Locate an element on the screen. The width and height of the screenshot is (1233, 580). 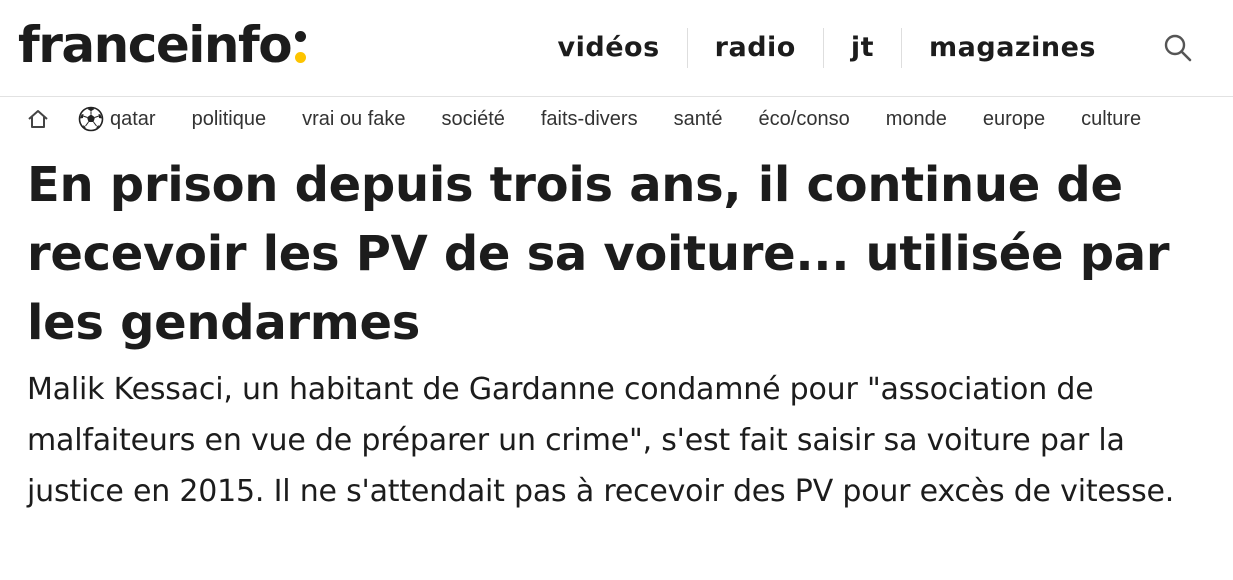
nav-magazines: magazines is located at coordinates (1012, 48).